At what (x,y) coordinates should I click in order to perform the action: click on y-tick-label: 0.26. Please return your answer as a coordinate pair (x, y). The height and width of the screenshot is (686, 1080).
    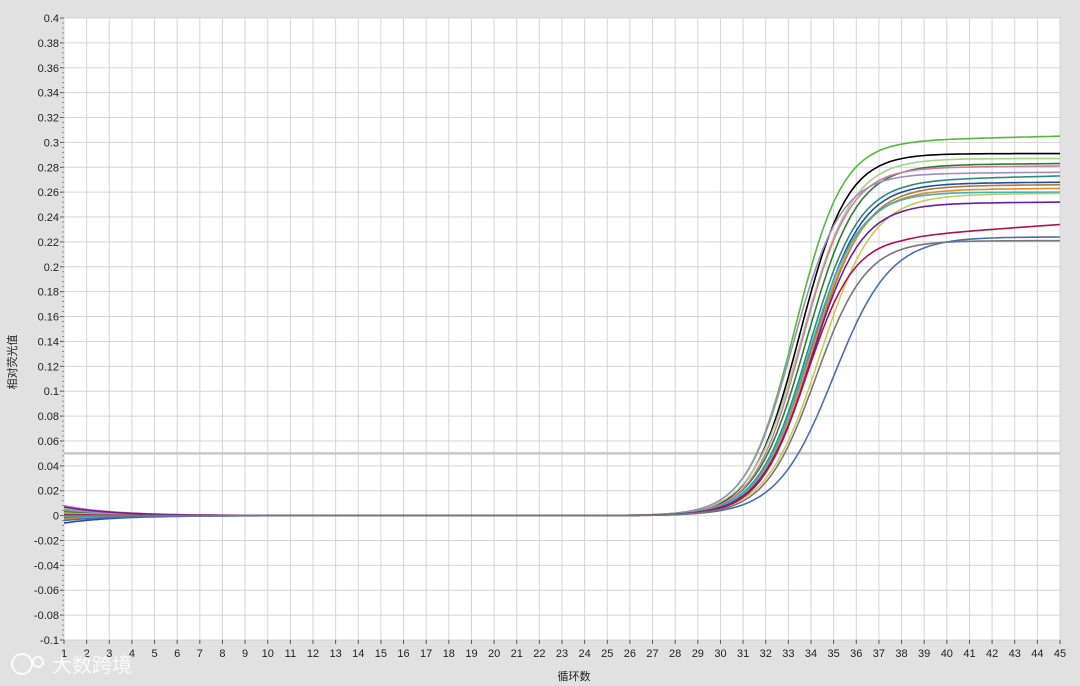
    Looking at the image, I should click on (48, 193).